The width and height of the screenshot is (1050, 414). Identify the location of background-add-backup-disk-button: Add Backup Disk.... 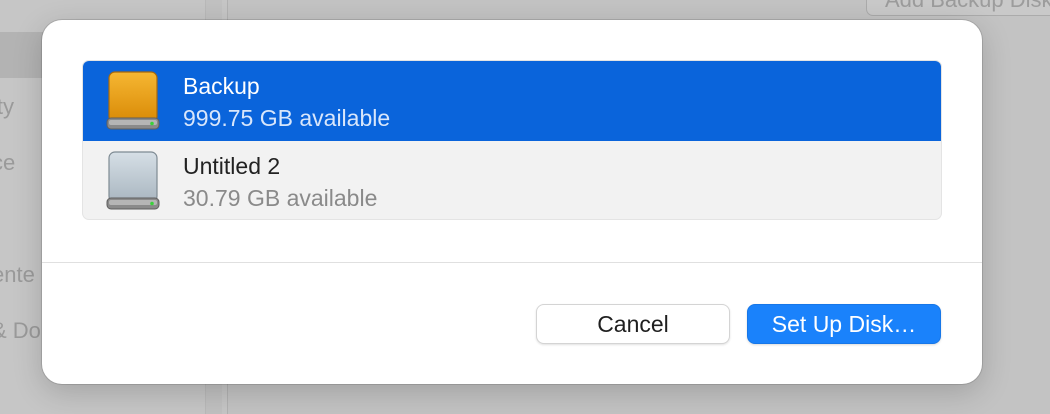
(958, 8).